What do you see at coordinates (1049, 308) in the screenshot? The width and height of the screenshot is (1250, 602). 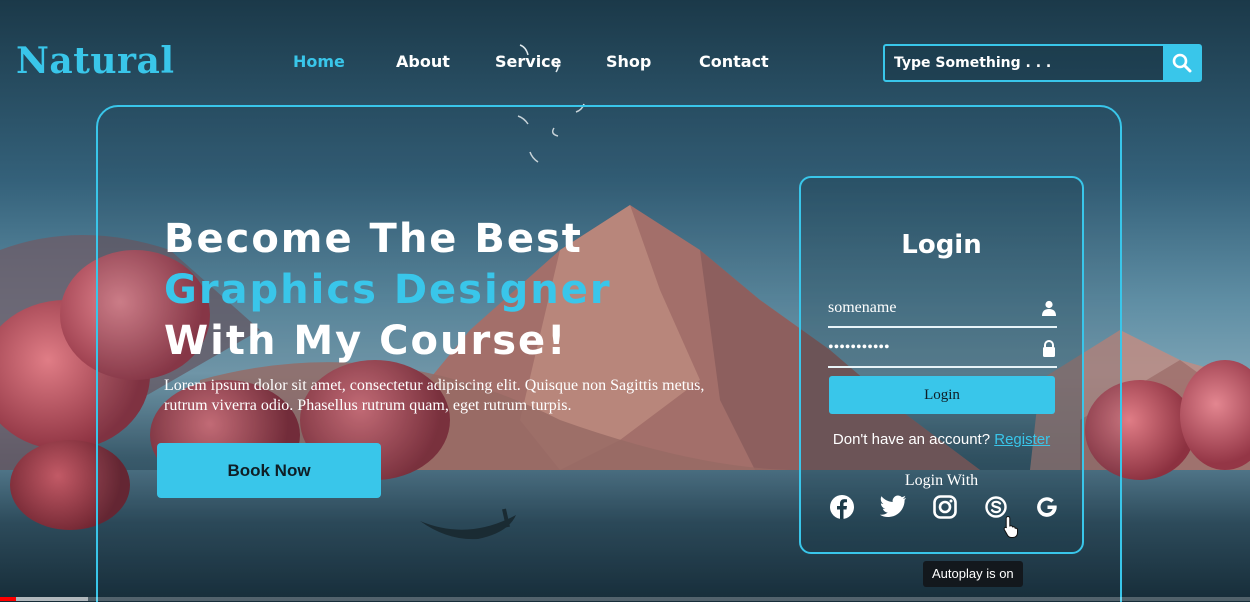 I see `user-icon` at bounding box center [1049, 308].